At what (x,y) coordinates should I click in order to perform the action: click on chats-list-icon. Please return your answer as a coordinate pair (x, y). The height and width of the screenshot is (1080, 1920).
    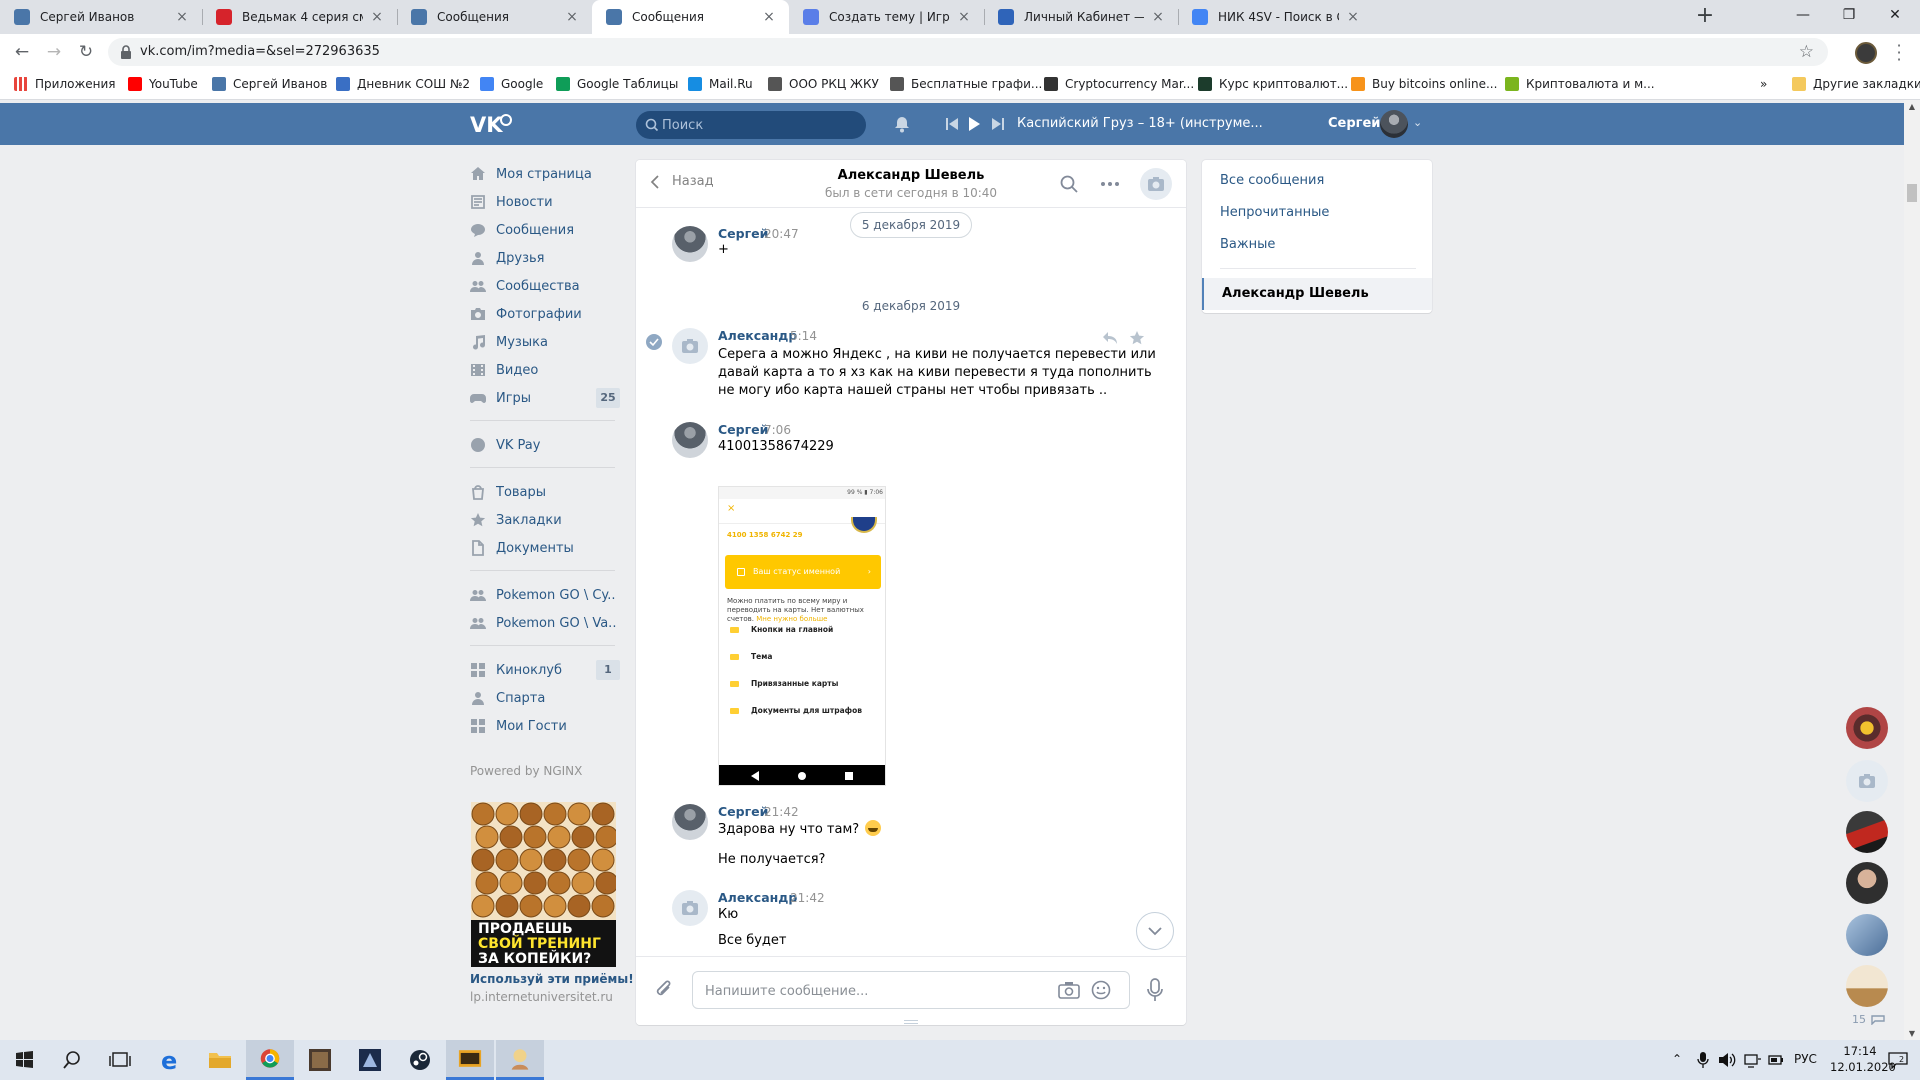
    Looking at the image, I should click on (1878, 1020).